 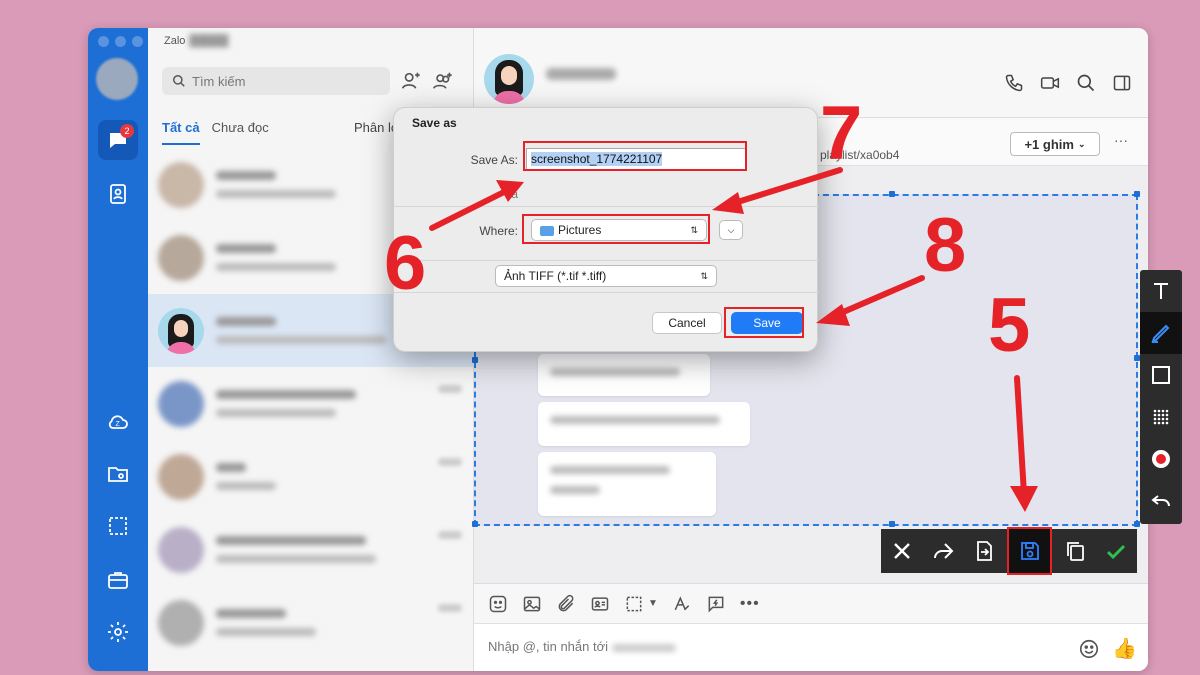 I want to click on share-arrow-icon, so click(x=944, y=551).